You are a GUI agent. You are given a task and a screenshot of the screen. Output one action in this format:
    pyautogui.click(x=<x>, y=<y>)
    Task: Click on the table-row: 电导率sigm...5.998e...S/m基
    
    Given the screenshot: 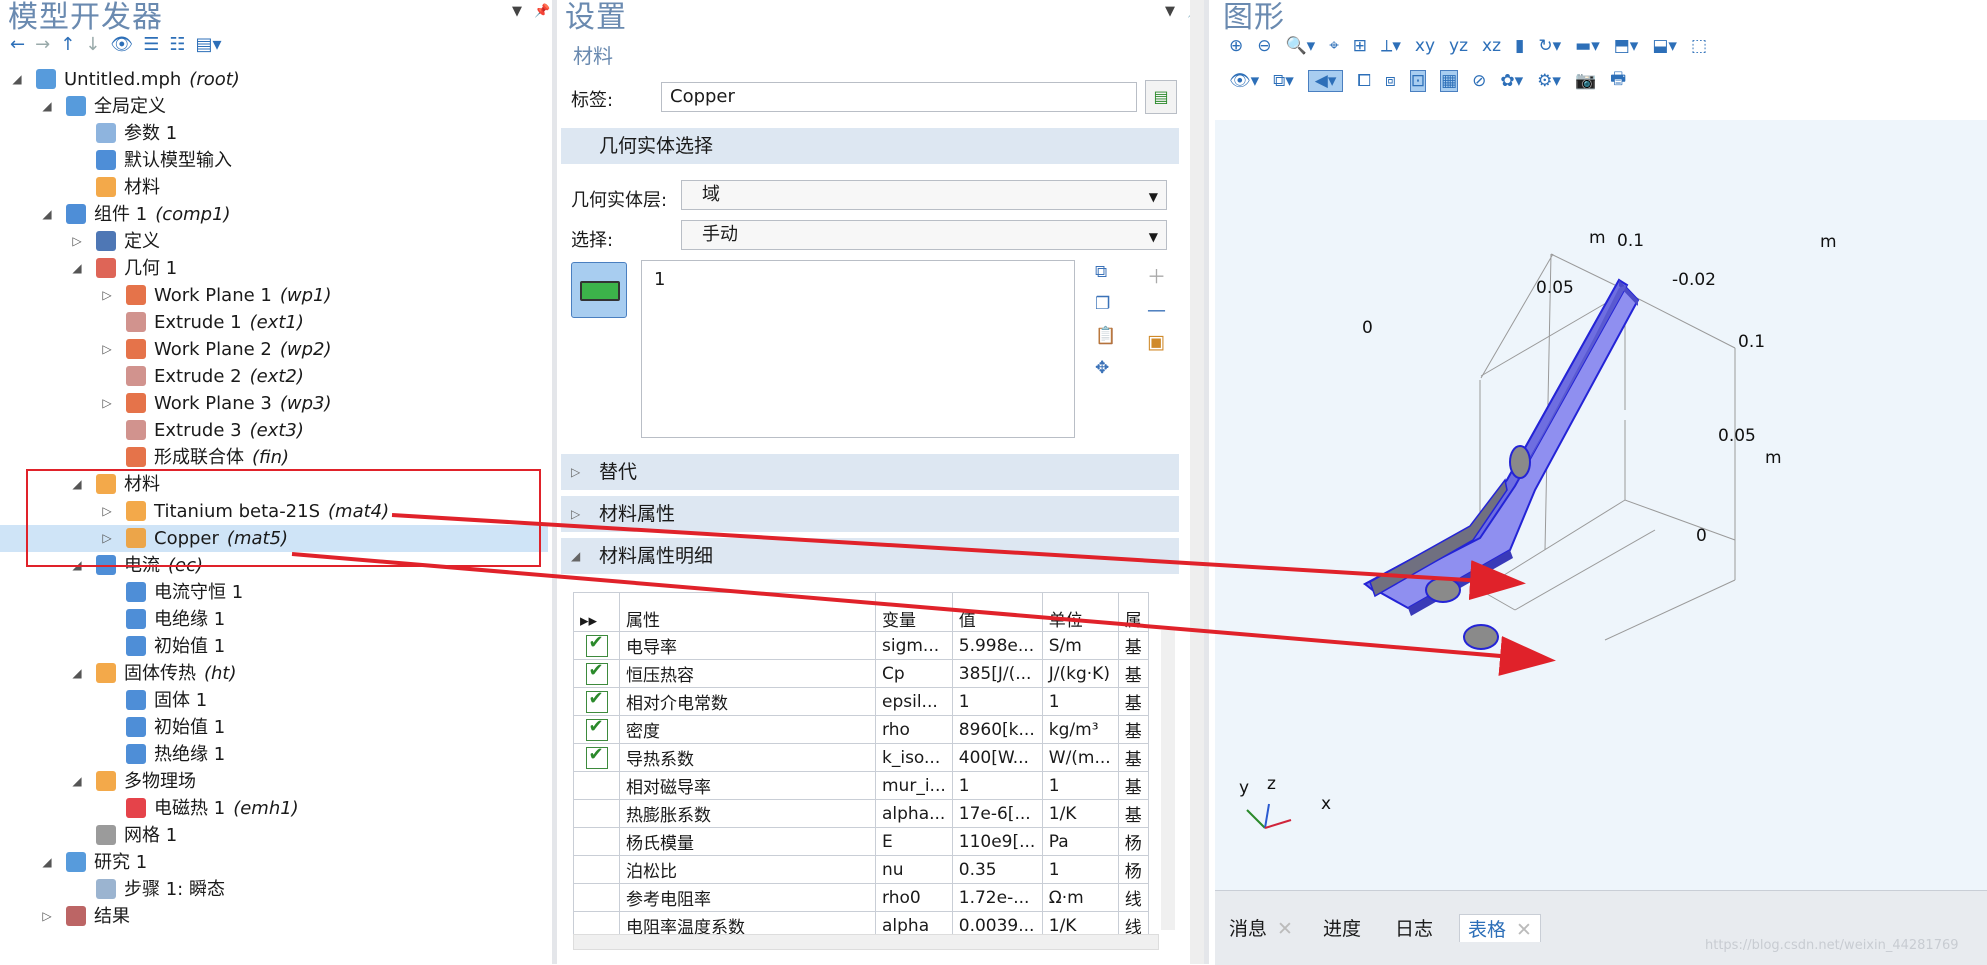 What is the action you would take?
    pyautogui.click(x=861, y=645)
    